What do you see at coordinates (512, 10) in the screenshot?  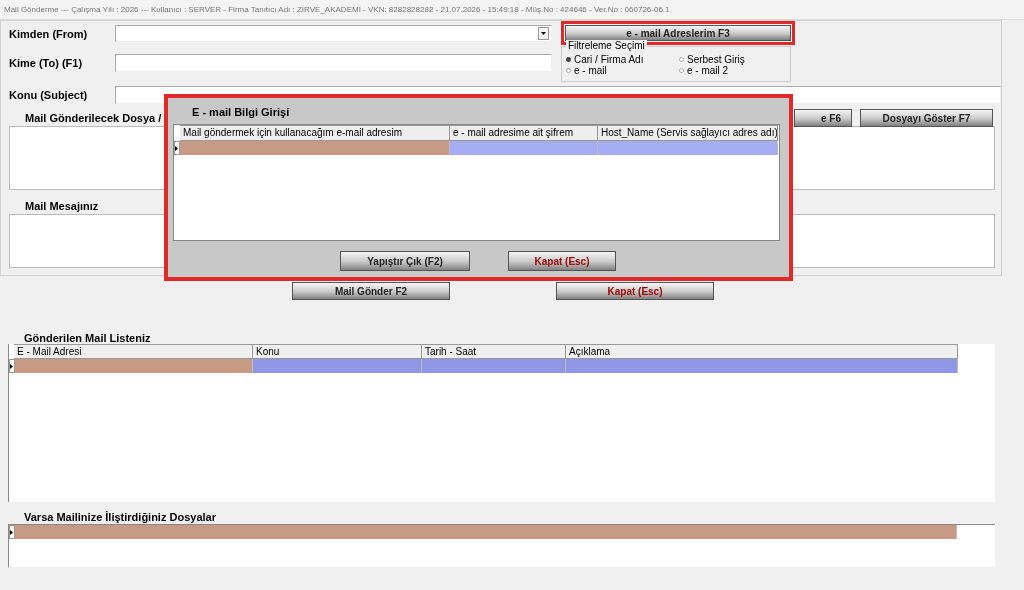 I see `window-title: Mail Gönderme --- Çalışma Yılı : 2026 --- Kullanıcı : SERVER - Firma Tanıtıcı Adı : ZİRVE_AKADEMİ - VKN: 8282828282 - 21.07.2026 - 15:49:18 - Müş.No : 424646 - Ver.No : 060726-06.1` at bounding box center [512, 10].